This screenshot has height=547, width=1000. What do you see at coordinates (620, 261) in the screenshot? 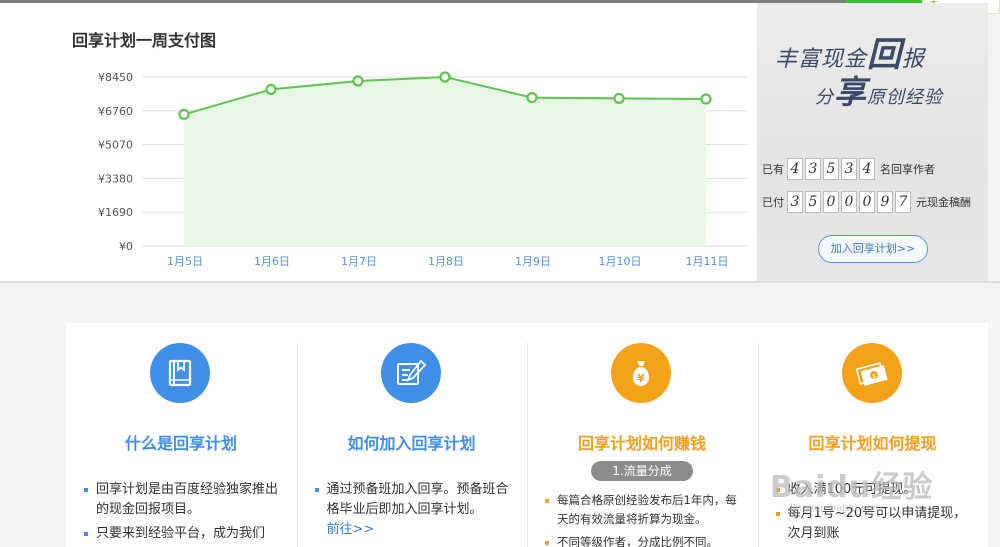
I see `x-tick-label: 1月10日` at bounding box center [620, 261].